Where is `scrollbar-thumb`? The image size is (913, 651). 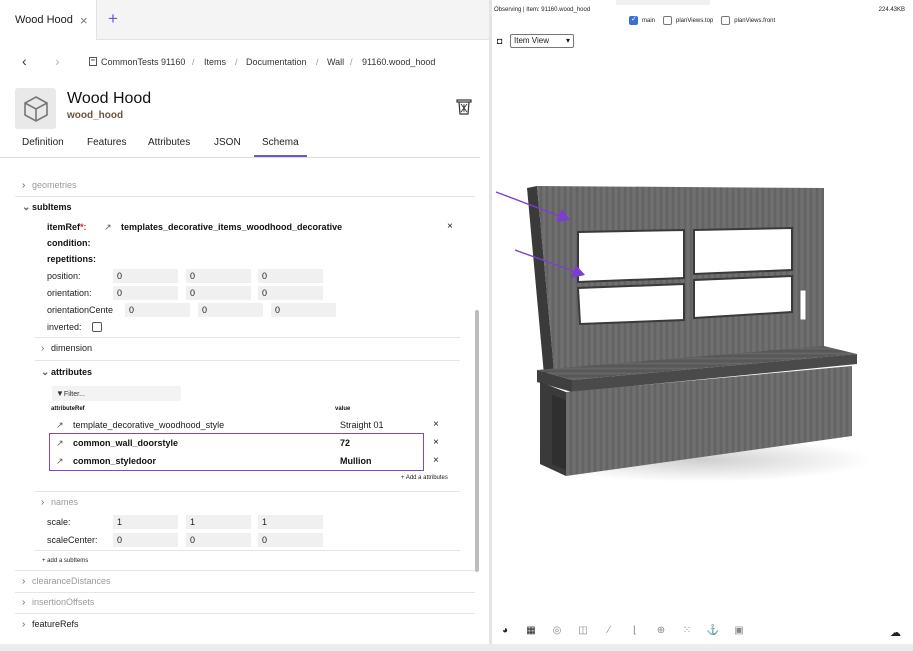 scrollbar-thumb is located at coordinates (477, 441).